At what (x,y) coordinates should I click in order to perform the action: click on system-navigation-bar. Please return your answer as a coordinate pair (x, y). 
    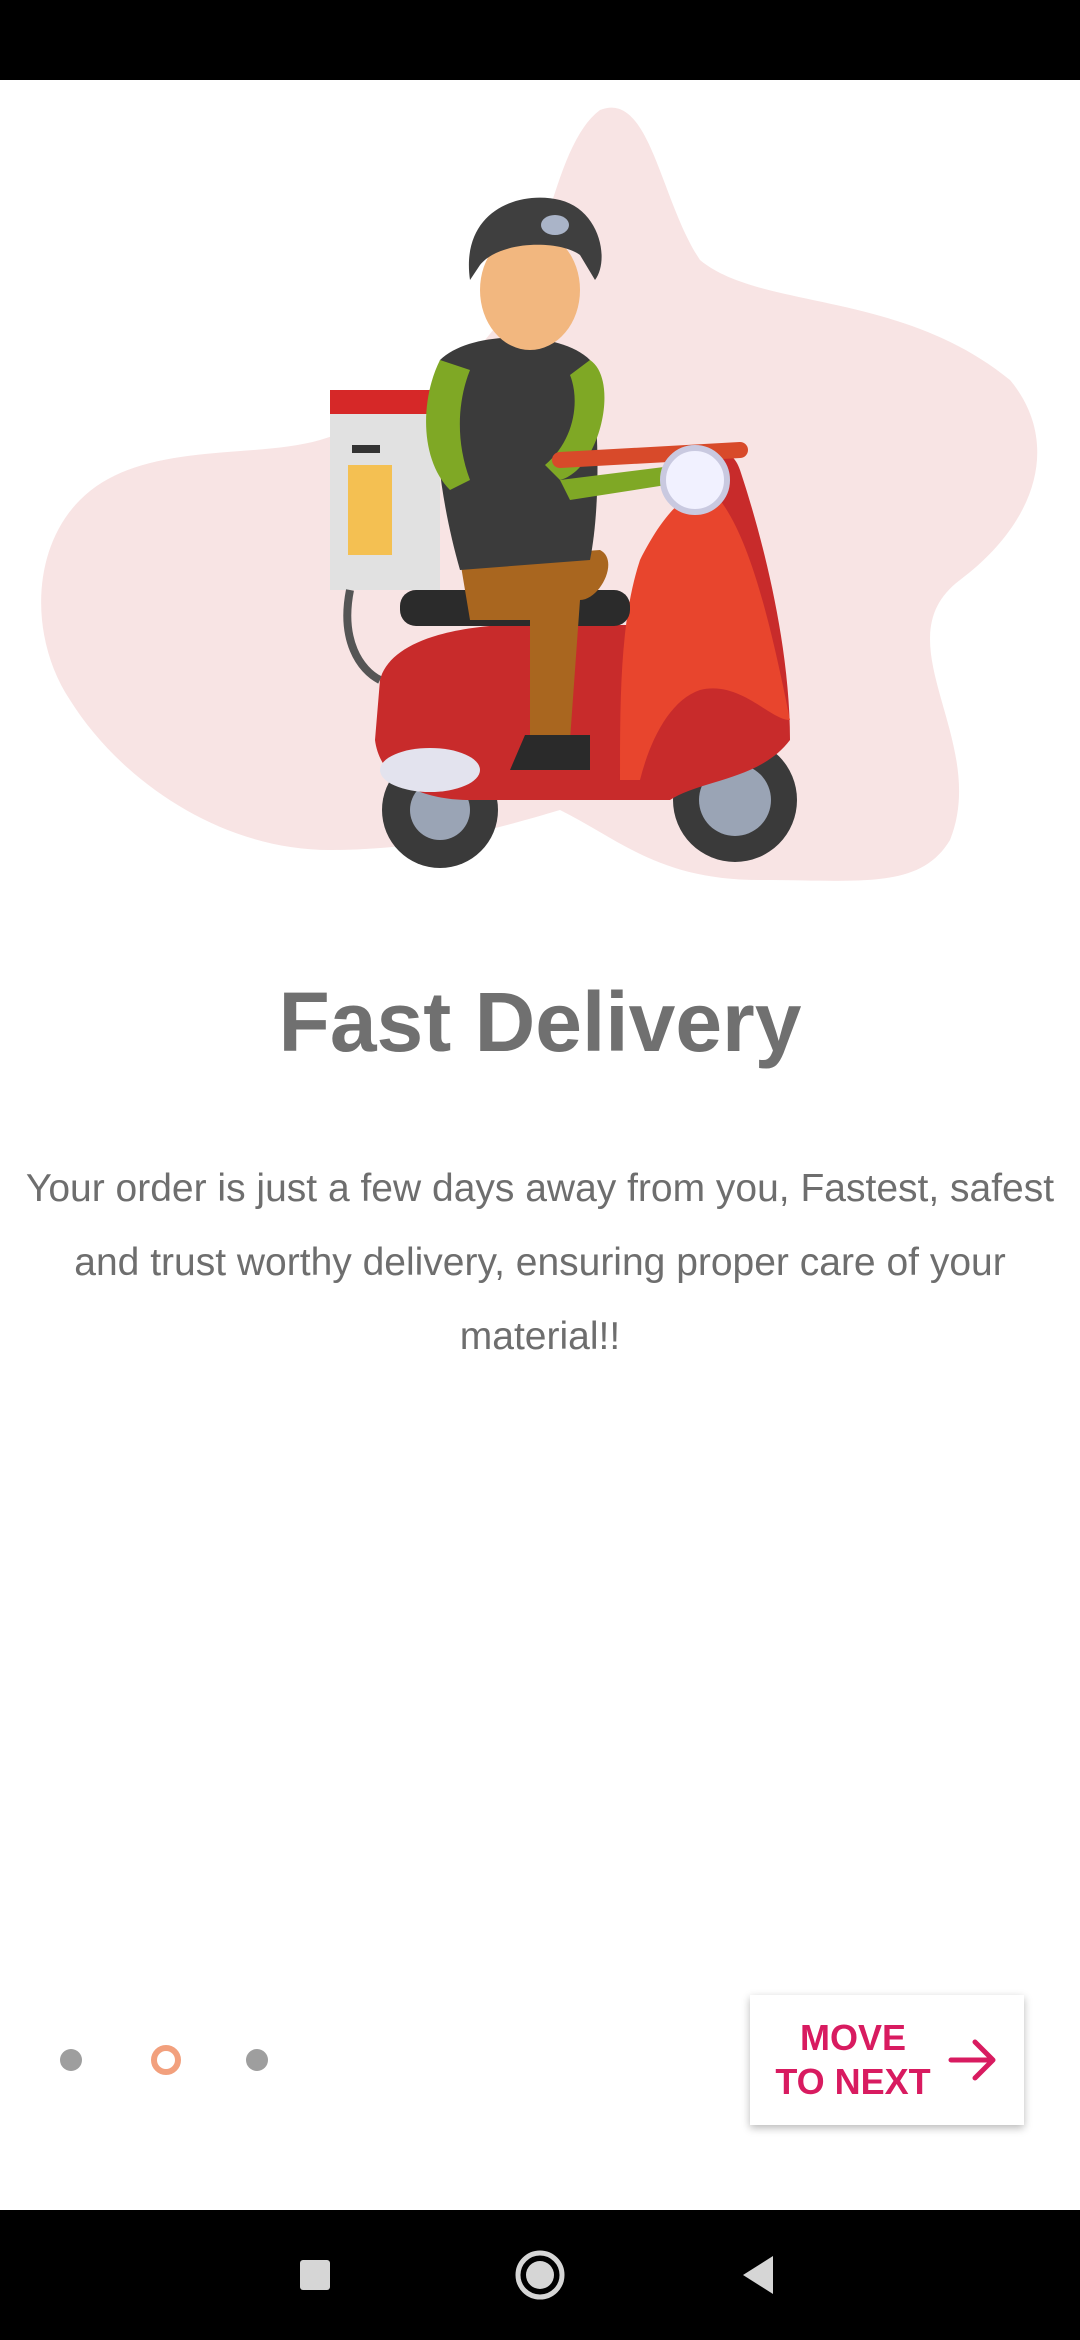
    Looking at the image, I should click on (540, 2275).